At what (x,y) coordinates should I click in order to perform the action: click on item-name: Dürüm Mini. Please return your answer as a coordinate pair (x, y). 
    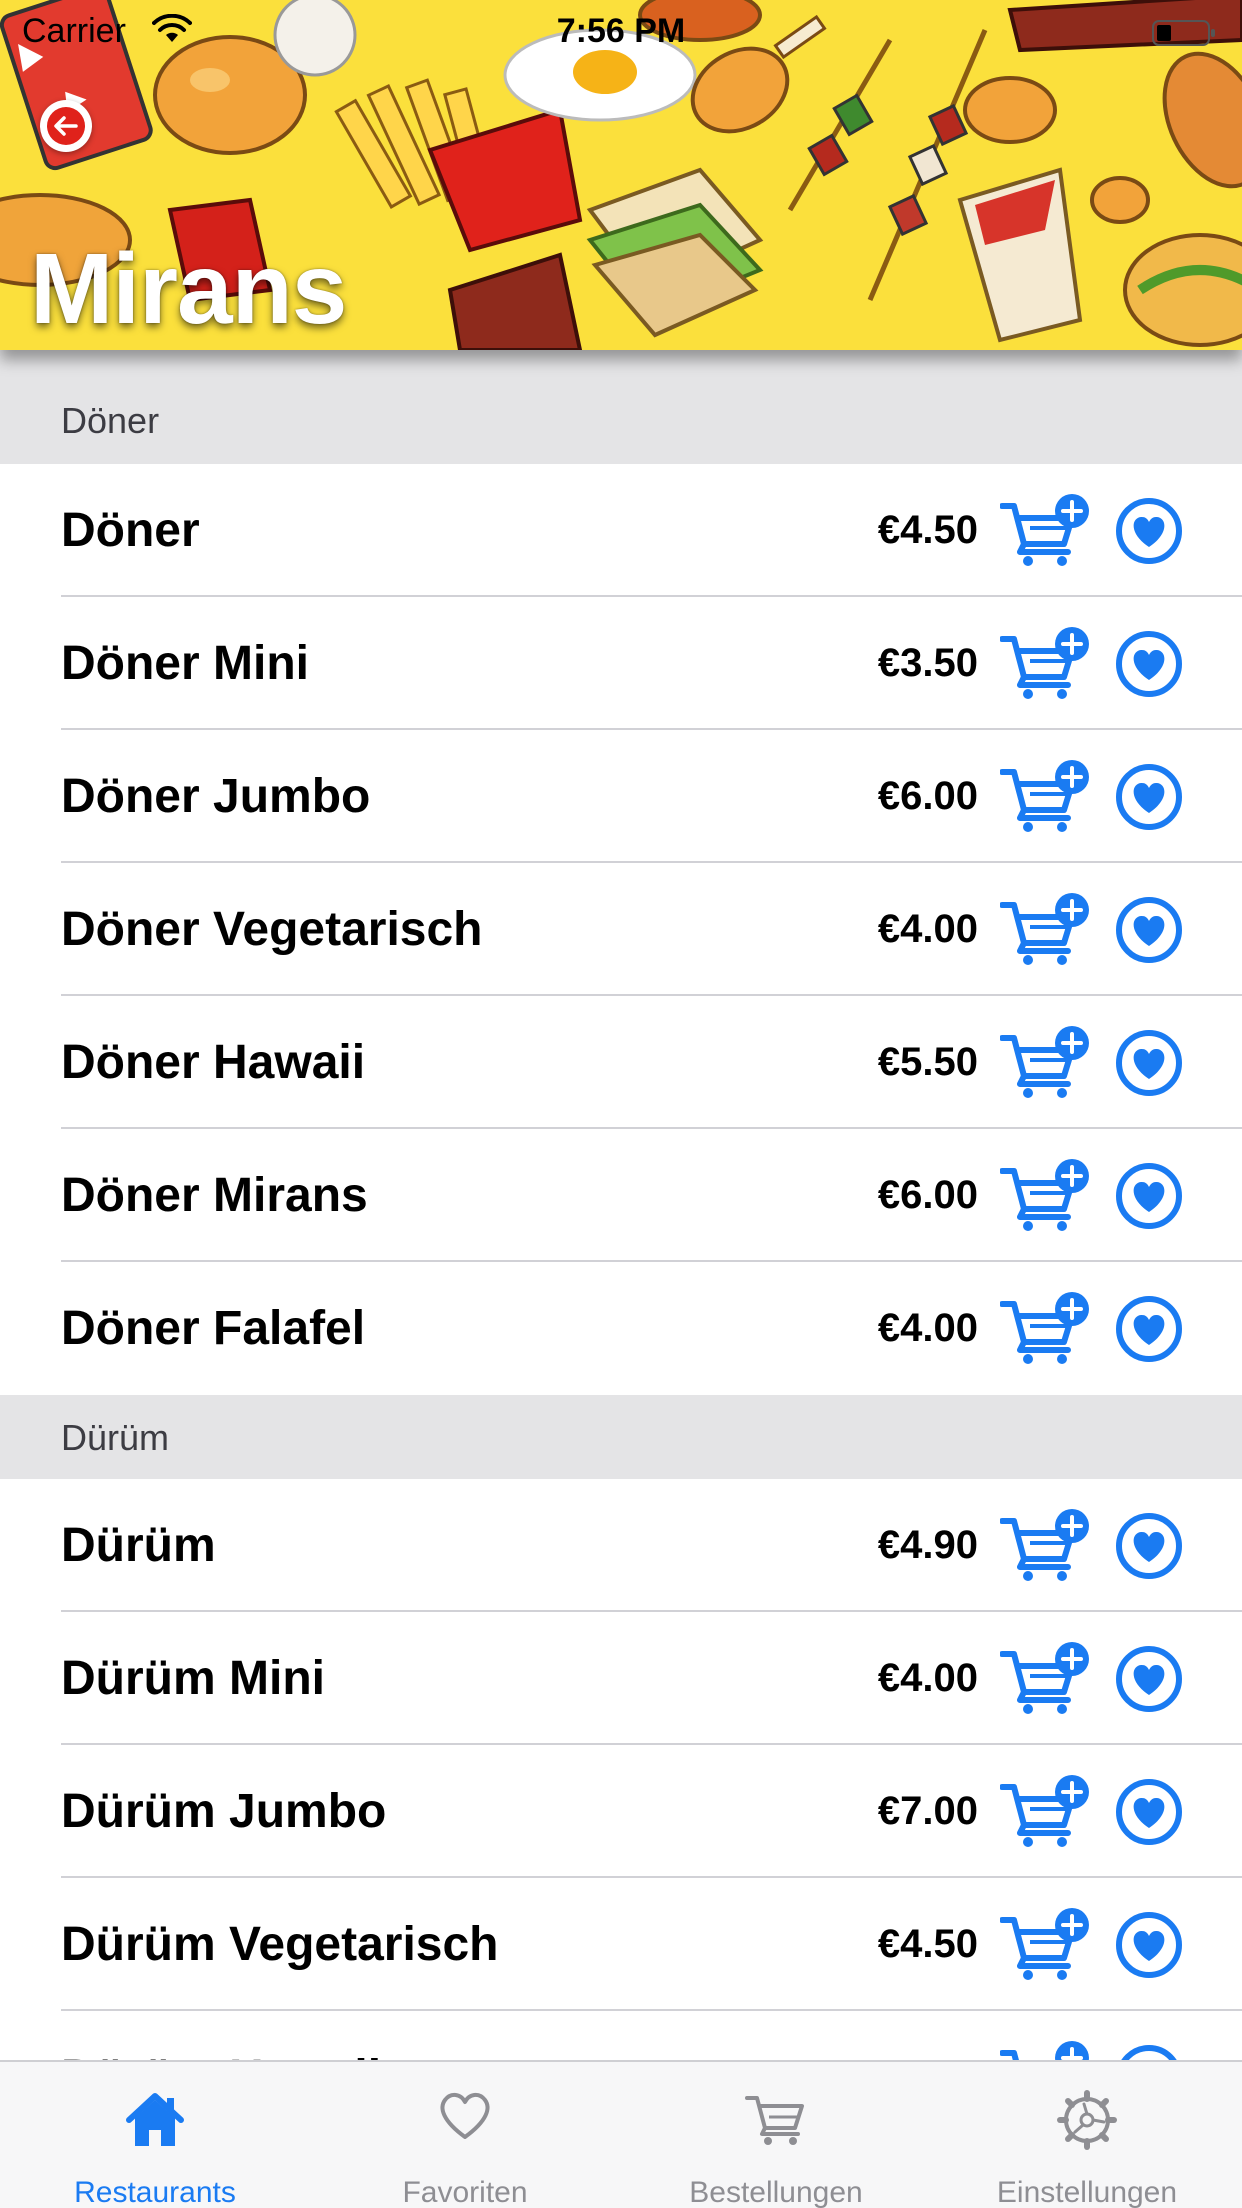
    Looking at the image, I should click on (193, 1678).